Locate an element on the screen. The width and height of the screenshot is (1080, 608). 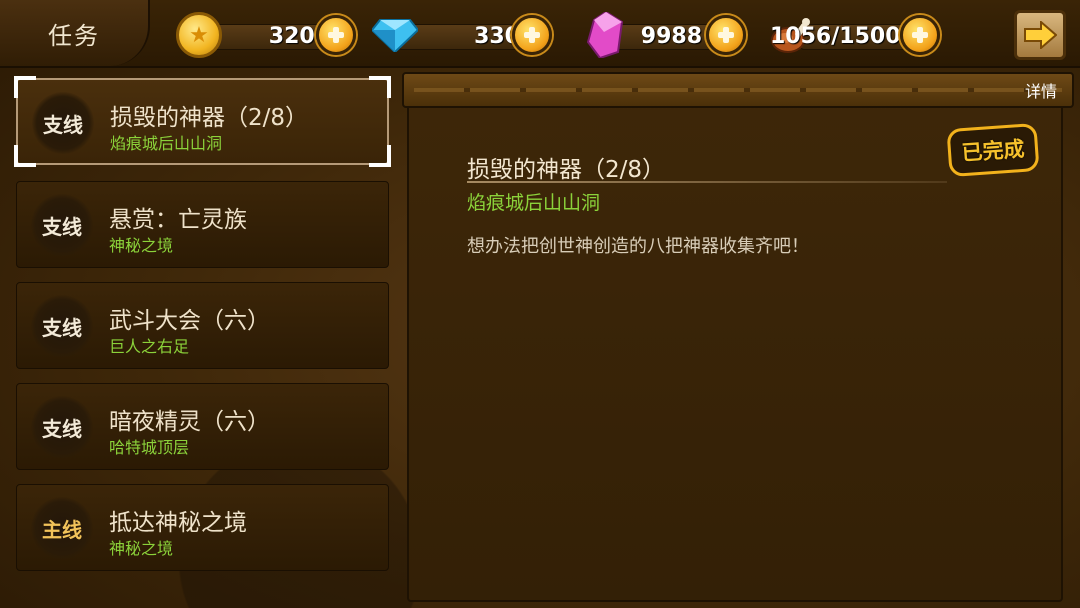
quest-item: 支线 武斗大会（六） 巨人之右足 is located at coordinates (202, 325).